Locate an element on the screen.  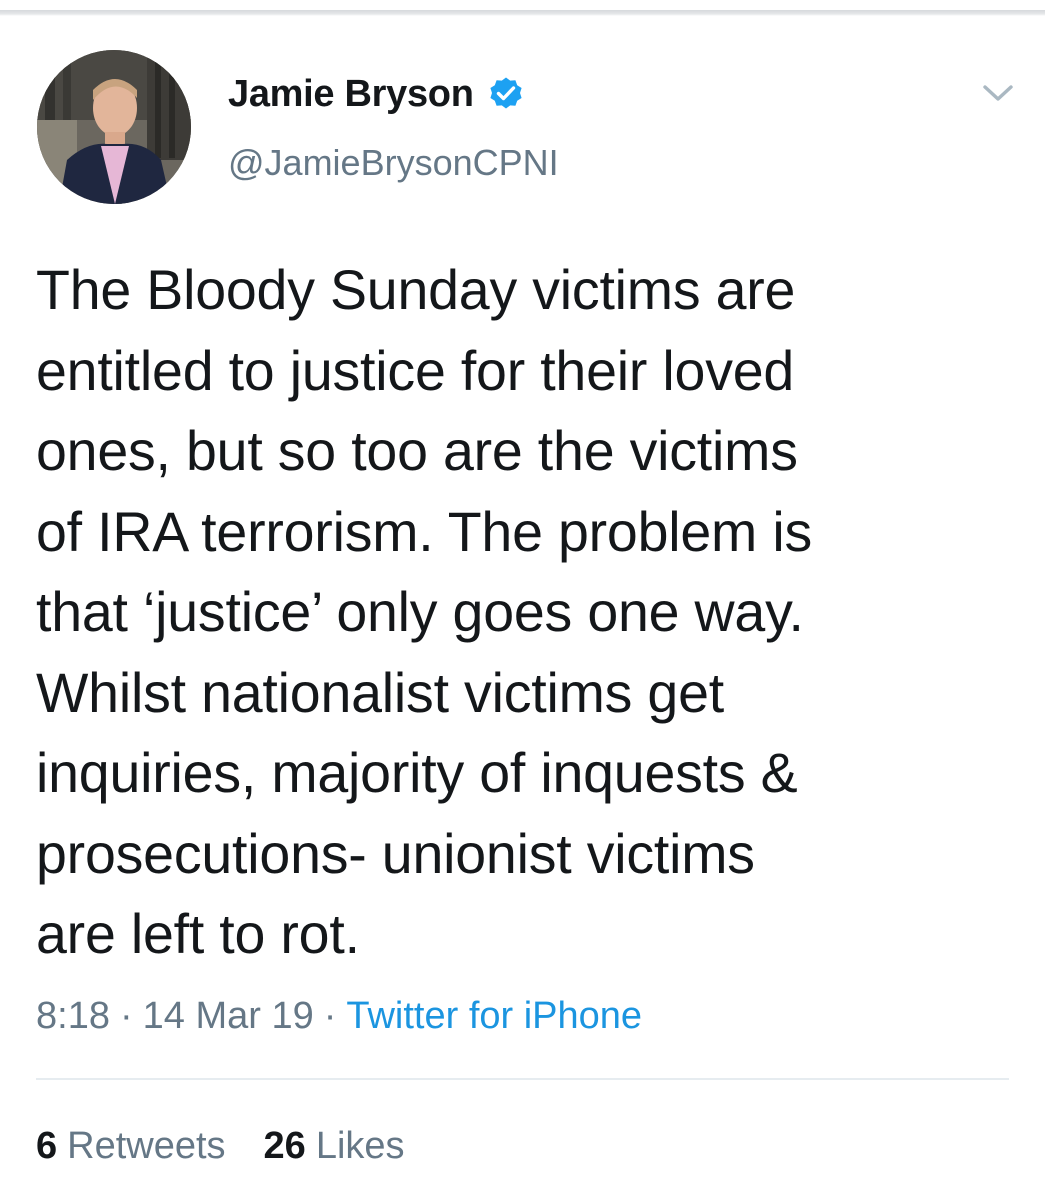
retweets-count: 6 is located at coordinates (47, 1146).